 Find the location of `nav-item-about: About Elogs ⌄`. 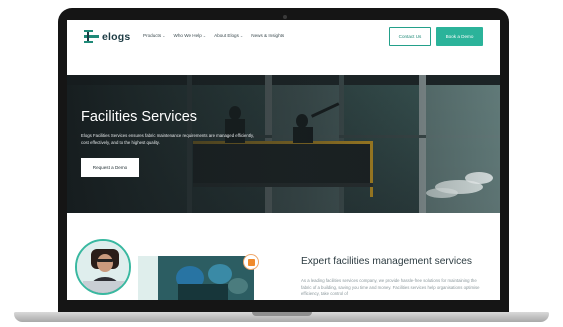

nav-item-about: About Elogs ⌄ is located at coordinates (228, 35).